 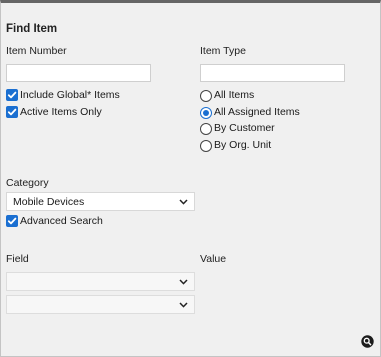 What do you see at coordinates (61, 221) in the screenshot?
I see `advanced-search-label: Advanced Search` at bounding box center [61, 221].